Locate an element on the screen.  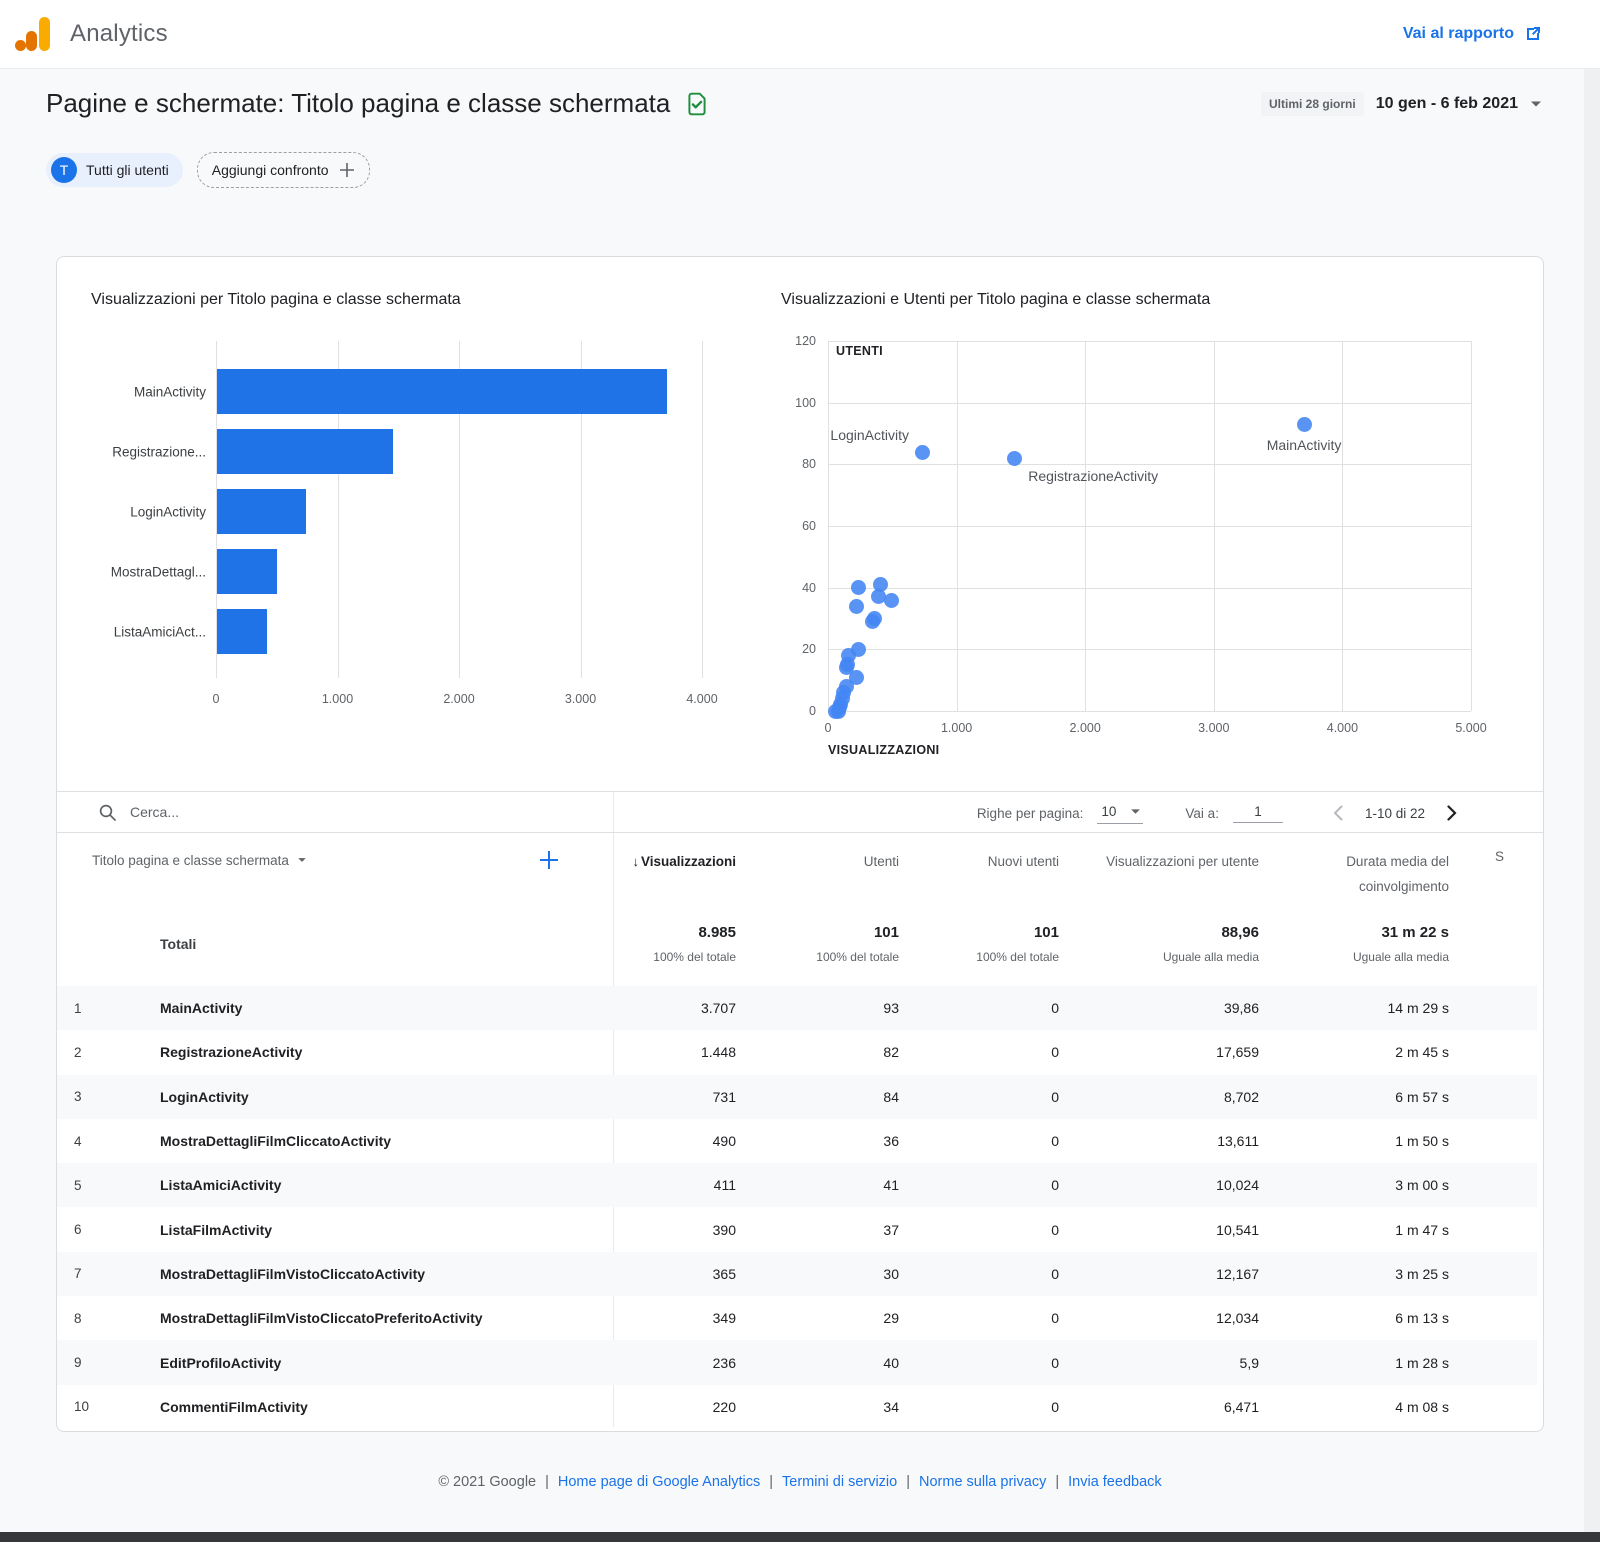
row-name: MostraDettagliFilmVistoCliccatoActivity is located at coordinates (293, 1273).